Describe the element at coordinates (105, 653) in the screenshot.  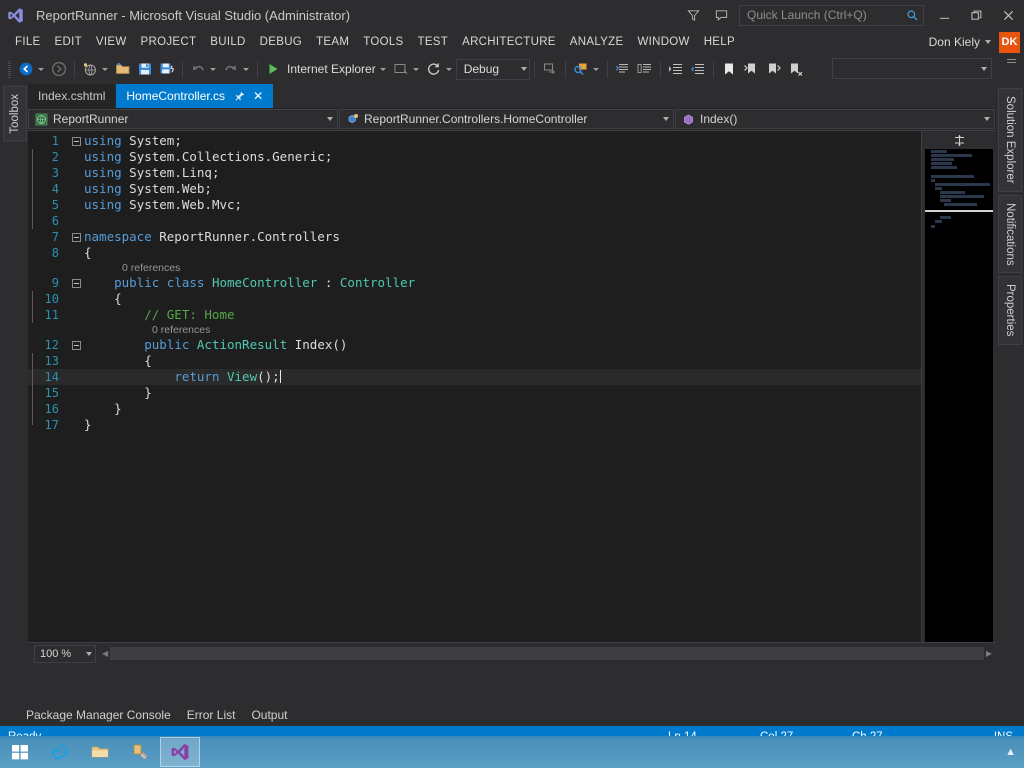
I see `scroll-left-icon: ◀` at that location.